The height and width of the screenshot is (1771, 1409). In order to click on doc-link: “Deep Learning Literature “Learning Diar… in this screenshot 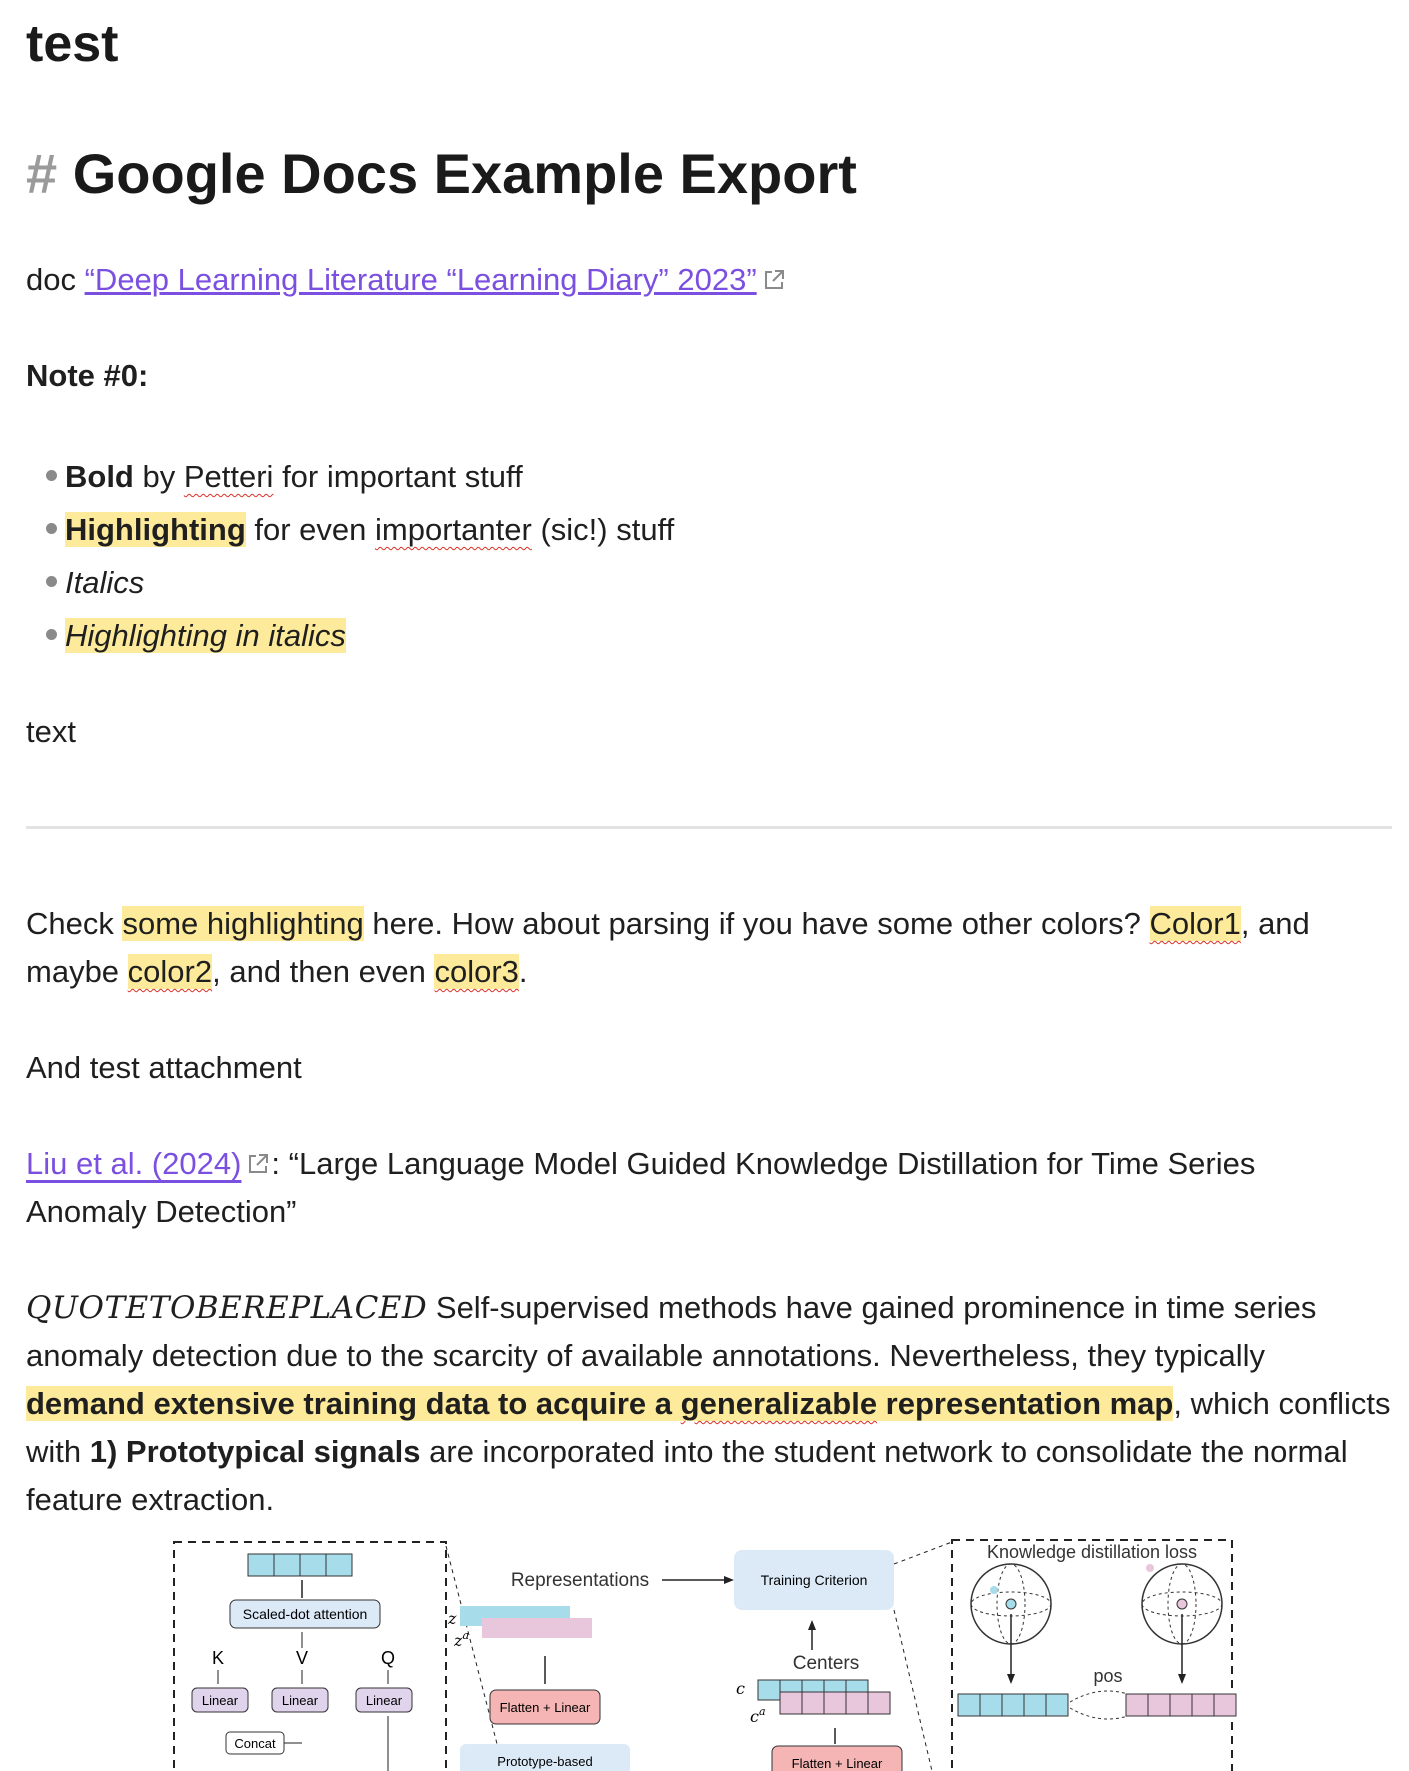, I will do `click(421, 279)`.